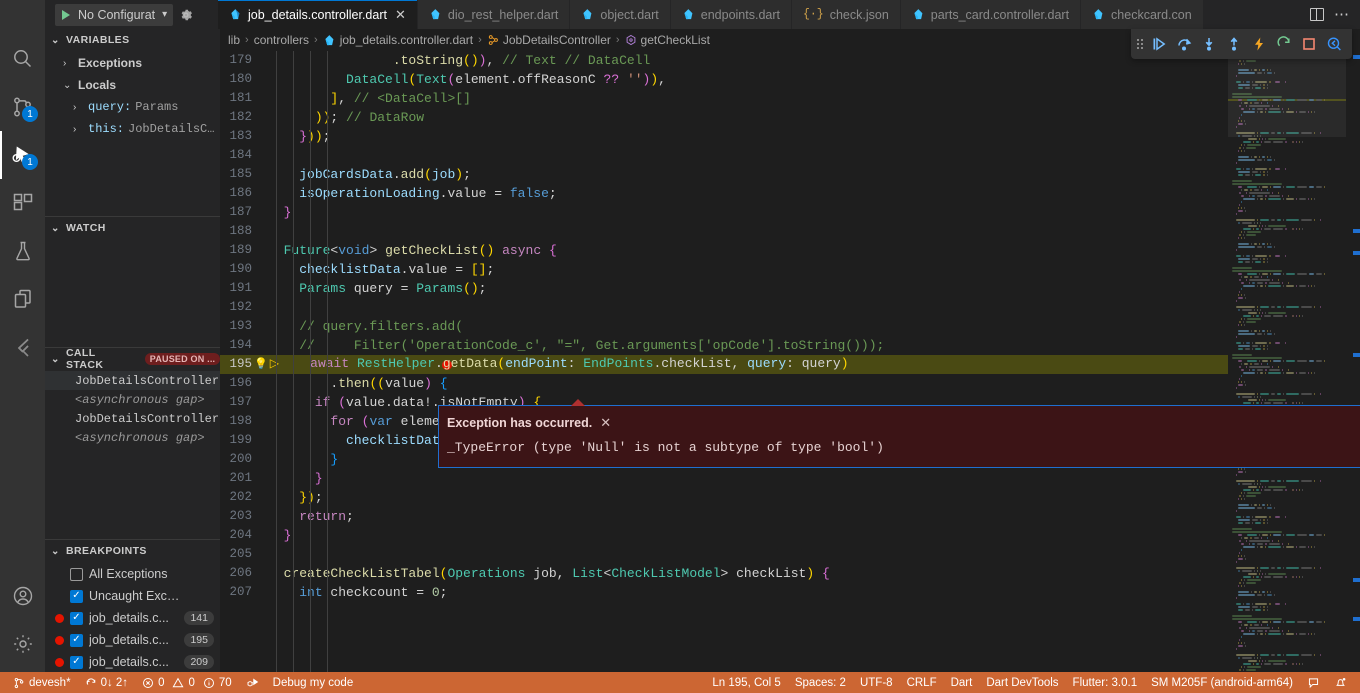  Describe the element at coordinates (1342, 14) in the screenshot. I see `ellipsis-icon: ⋯` at that location.